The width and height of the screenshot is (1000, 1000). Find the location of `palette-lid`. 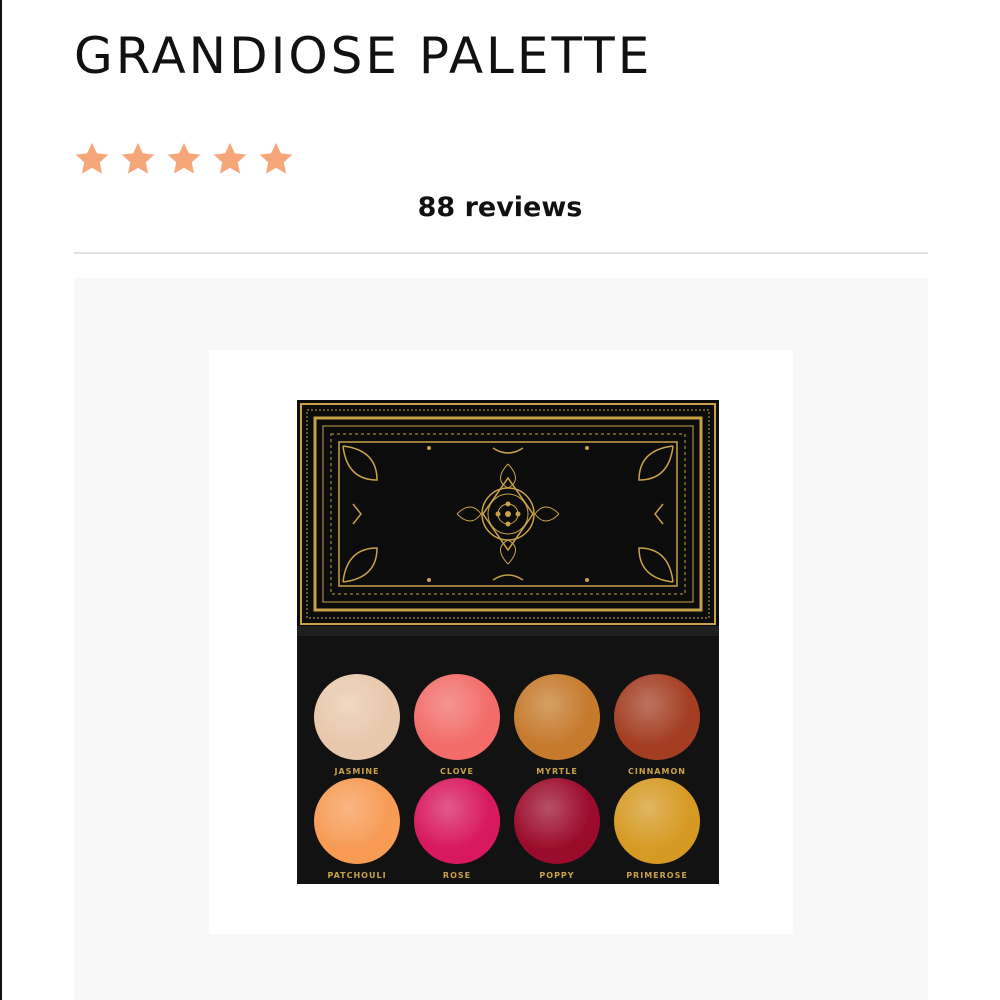

palette-lid is located at coordinates (508, 514).